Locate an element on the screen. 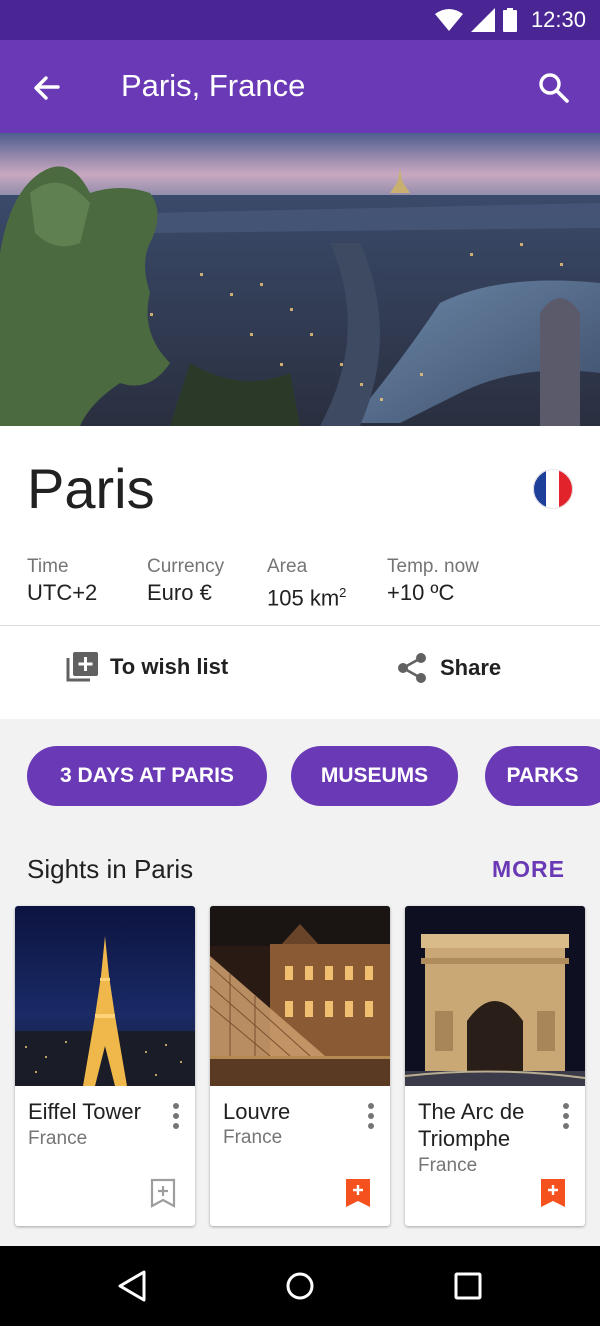 This screenshot has height=1326, width=600. fact-label: Area is located at coordinates (287, 566).